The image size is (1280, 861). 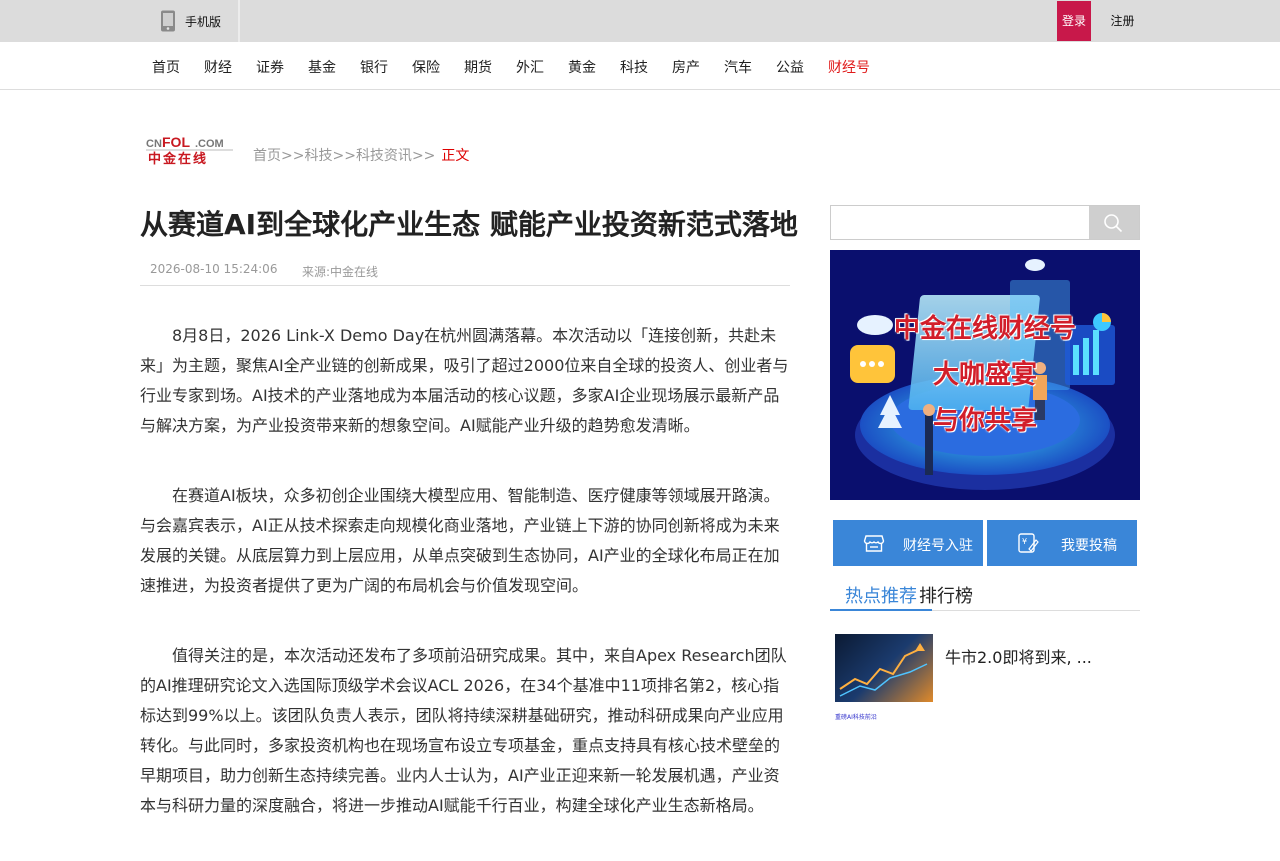 I want to click on nav-item: 科技, so click(x=634, y=66).